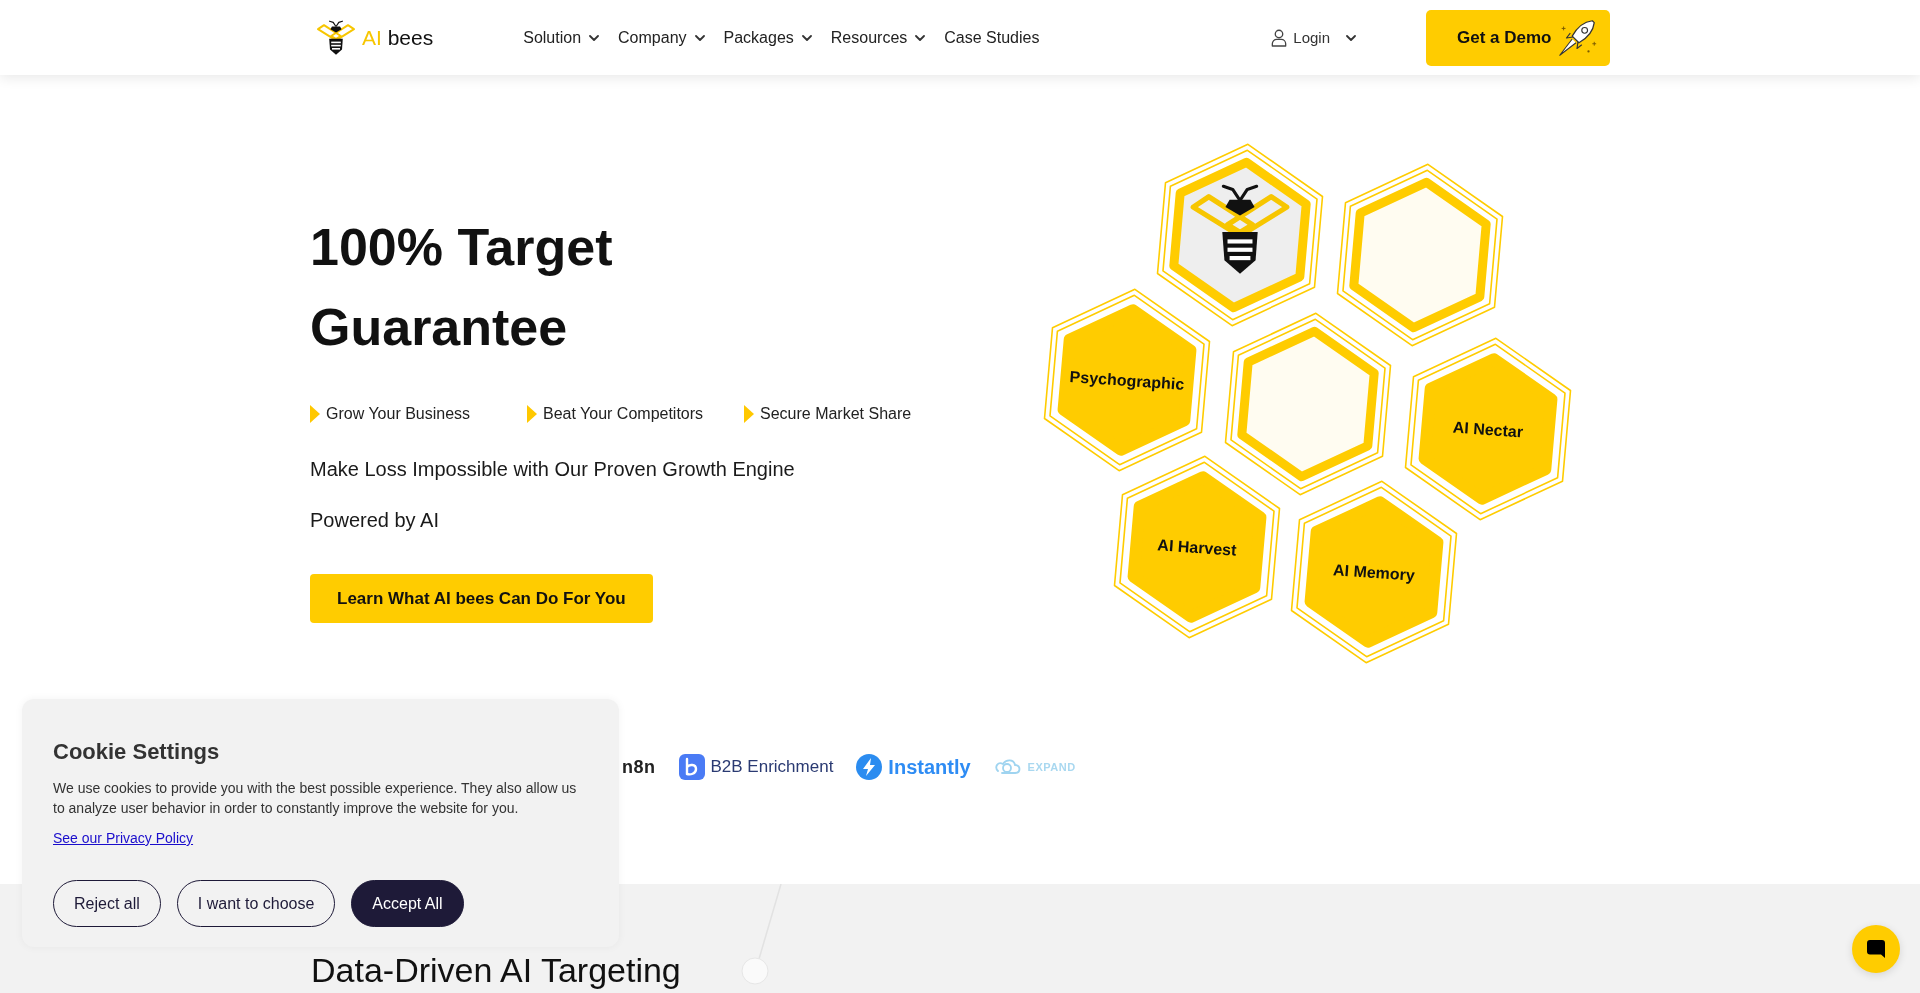 The height and width of the screenshot is (993, 1920). I want to click on loop-icon, so click(1007, 767).